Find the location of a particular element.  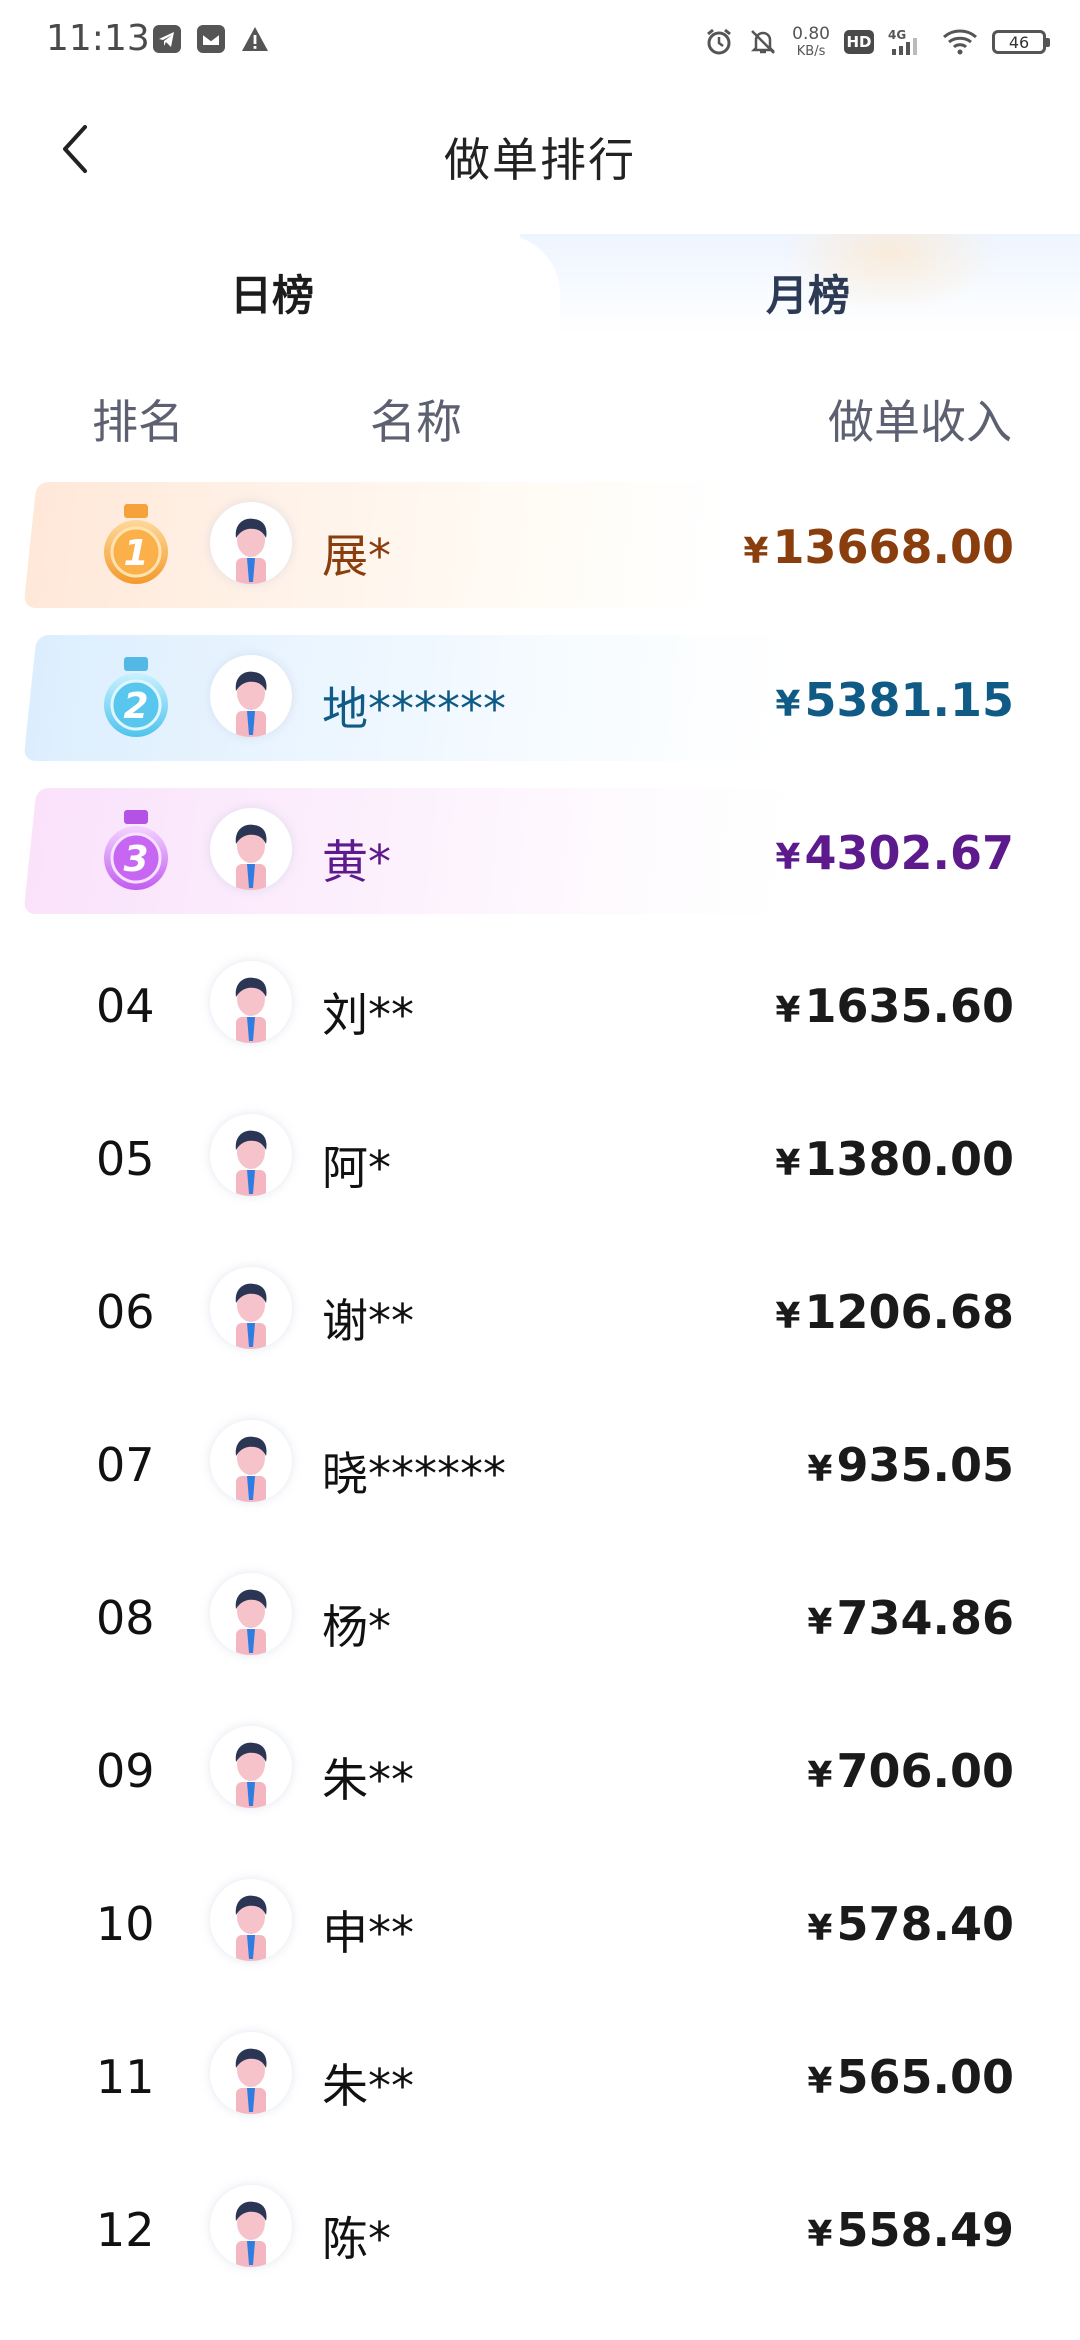

column-header-rank: 排名 is located at coordinates (138, 422).